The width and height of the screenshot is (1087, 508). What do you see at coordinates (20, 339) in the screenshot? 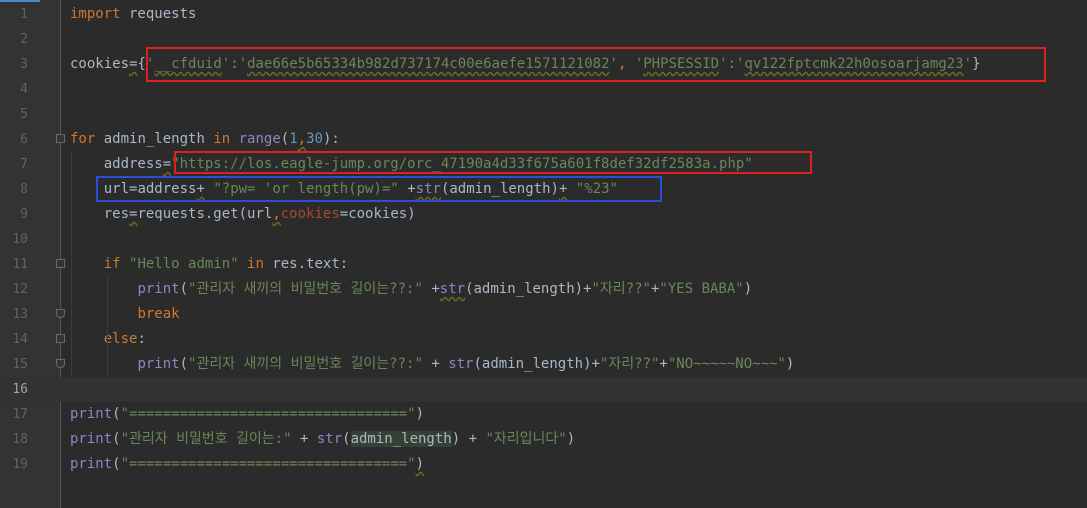
I see `line-number: 14` at bounding box center [20, 339].